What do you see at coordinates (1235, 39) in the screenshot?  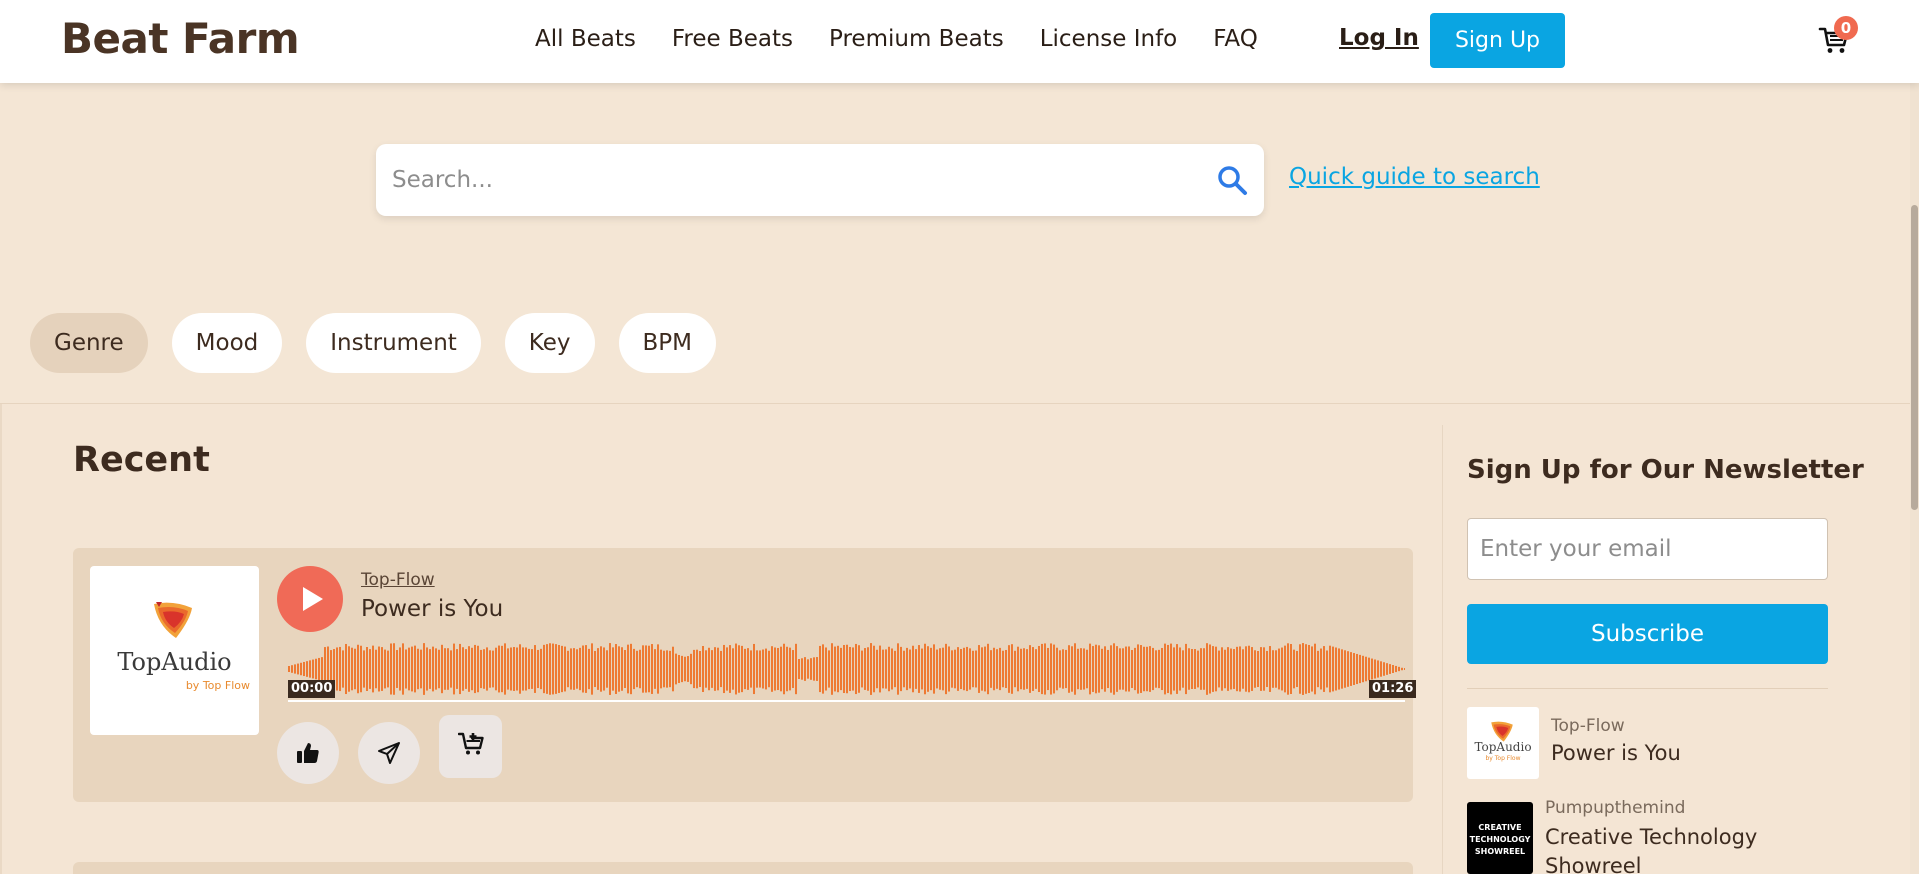 I see `nav-faq: FAQ` at bounding box center [1235, 39].